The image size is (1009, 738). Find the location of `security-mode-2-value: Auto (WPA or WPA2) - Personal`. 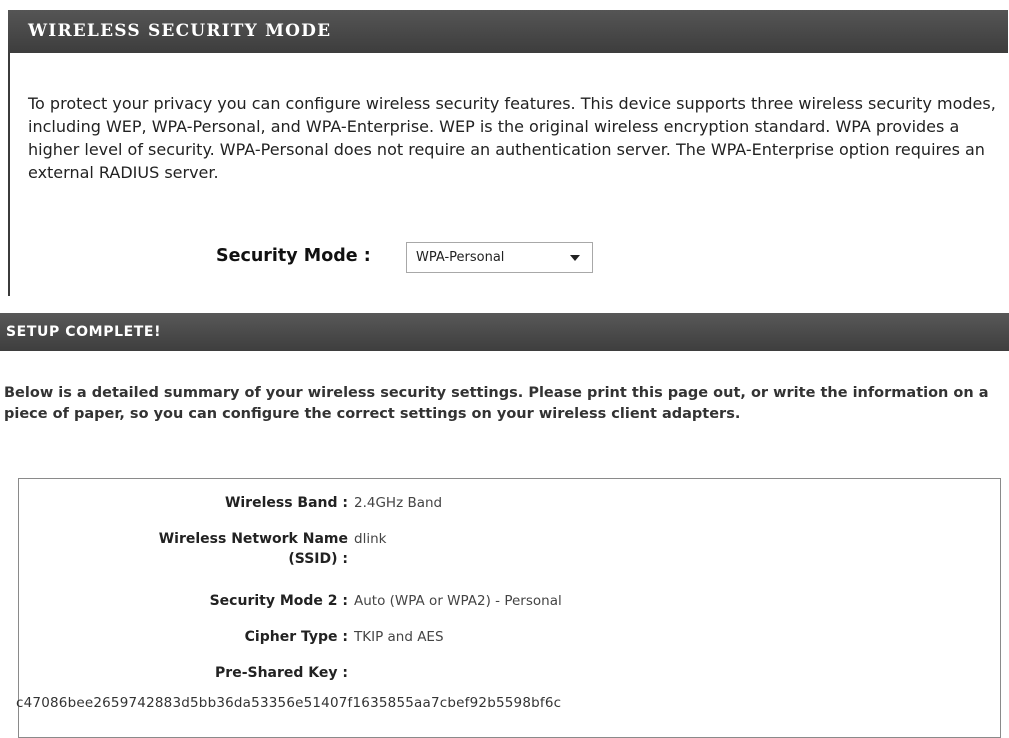

security-mode-2-value: Auto (WPA or WPA2) - Personal is located at coordinates (458, 601).